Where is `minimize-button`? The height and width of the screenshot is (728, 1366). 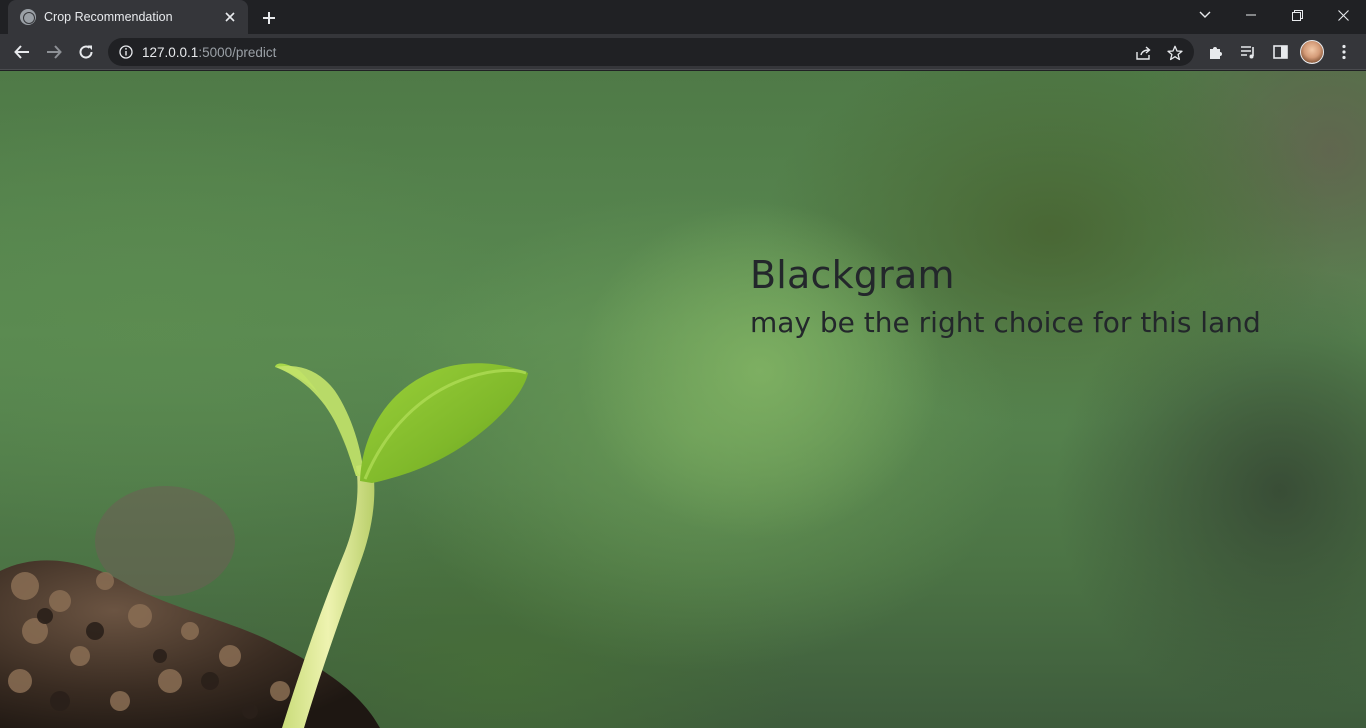
minimize-button is located at coordinates (1251, 15).